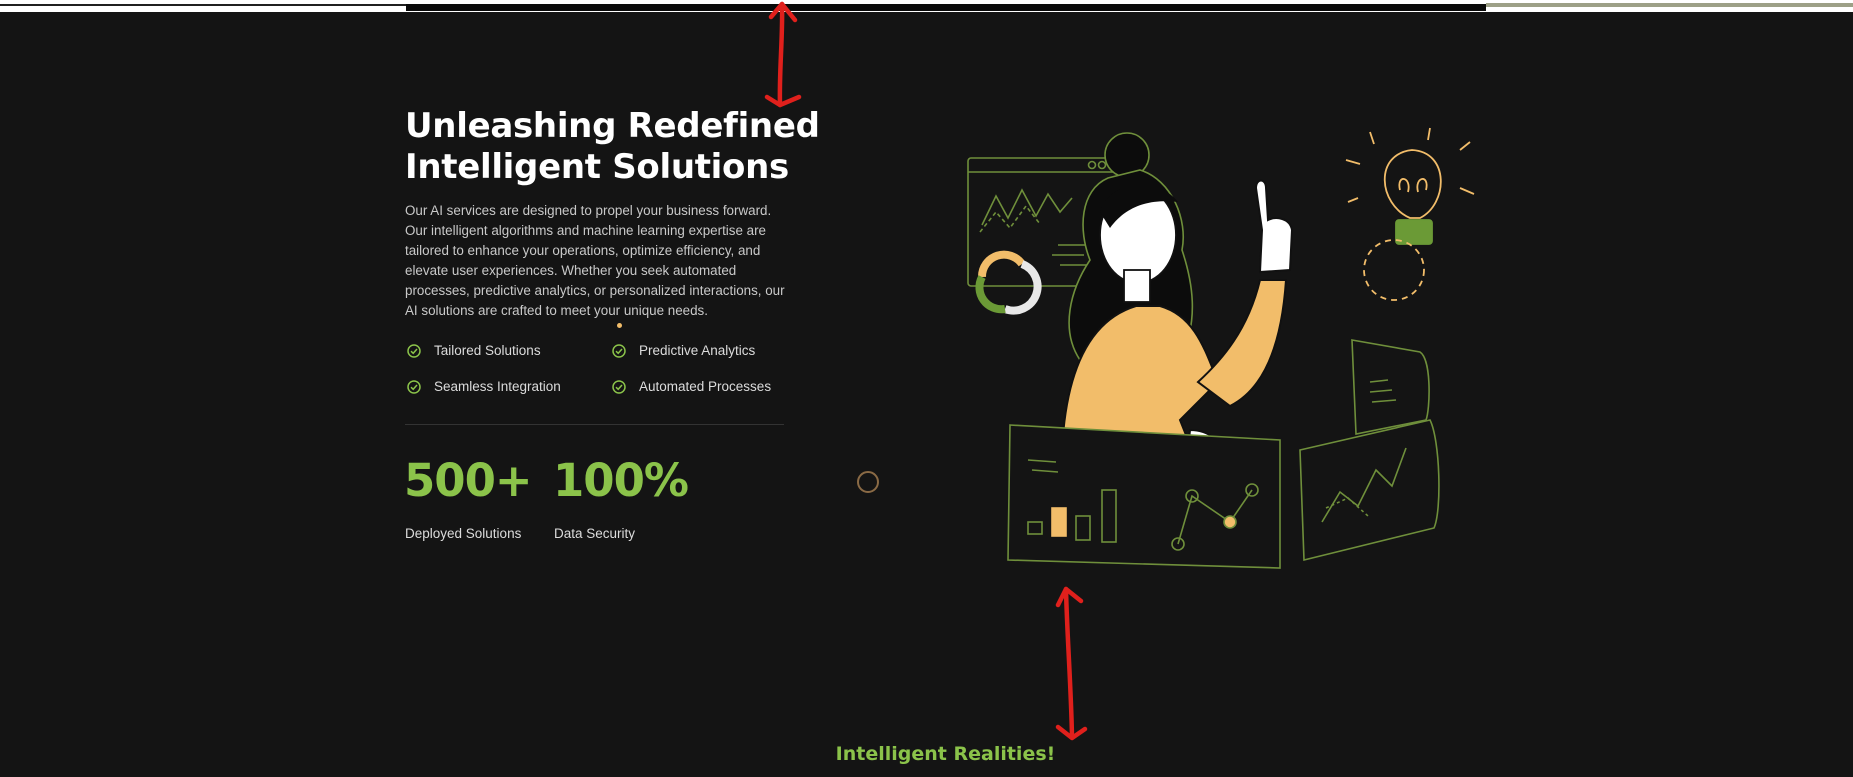  I want to click on feature-item: Seamless Integration, so click(484, 386).